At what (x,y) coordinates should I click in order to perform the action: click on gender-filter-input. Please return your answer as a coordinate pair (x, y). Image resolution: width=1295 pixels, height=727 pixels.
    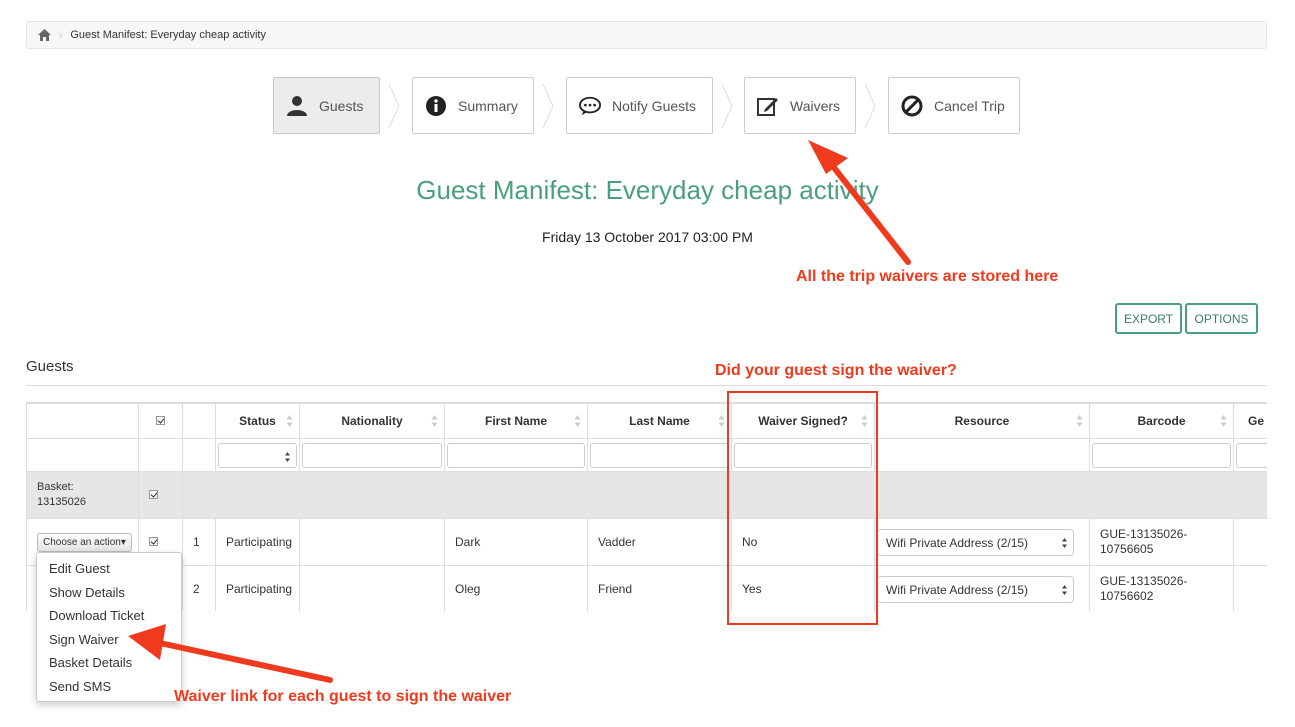
    Looking at the image, I should click on (1251, 455).